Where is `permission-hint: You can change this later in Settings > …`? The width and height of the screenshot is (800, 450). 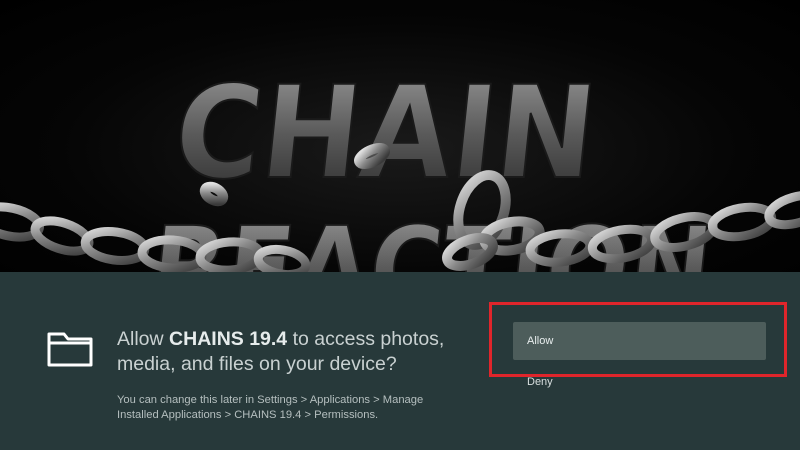
permission-hint: You can change this later in Settings > … is located at coordinates (270, 407).